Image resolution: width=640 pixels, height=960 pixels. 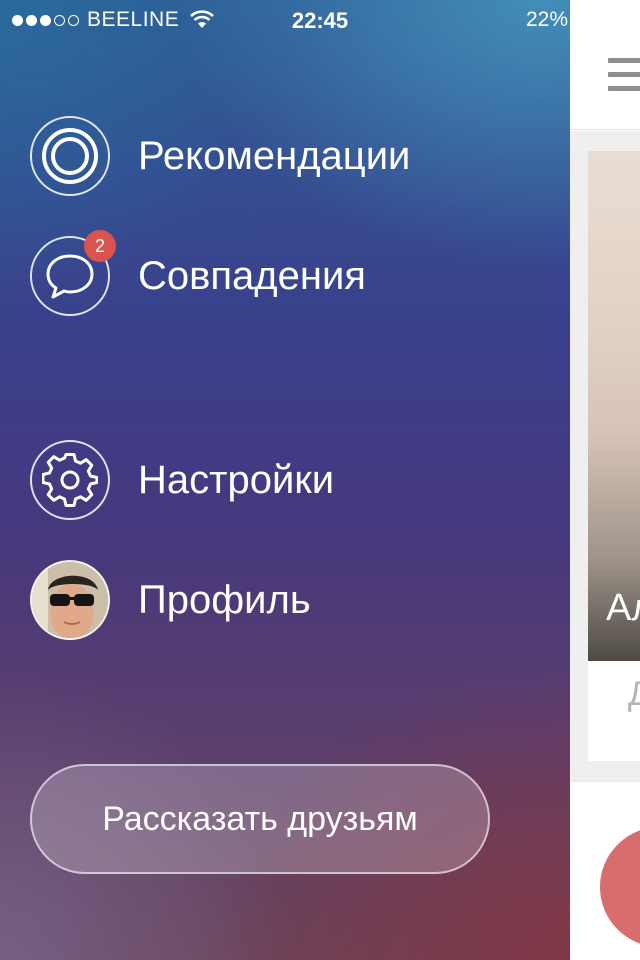 I want to click on menu-item-settings: Настройки, so click(x=182, y=480).